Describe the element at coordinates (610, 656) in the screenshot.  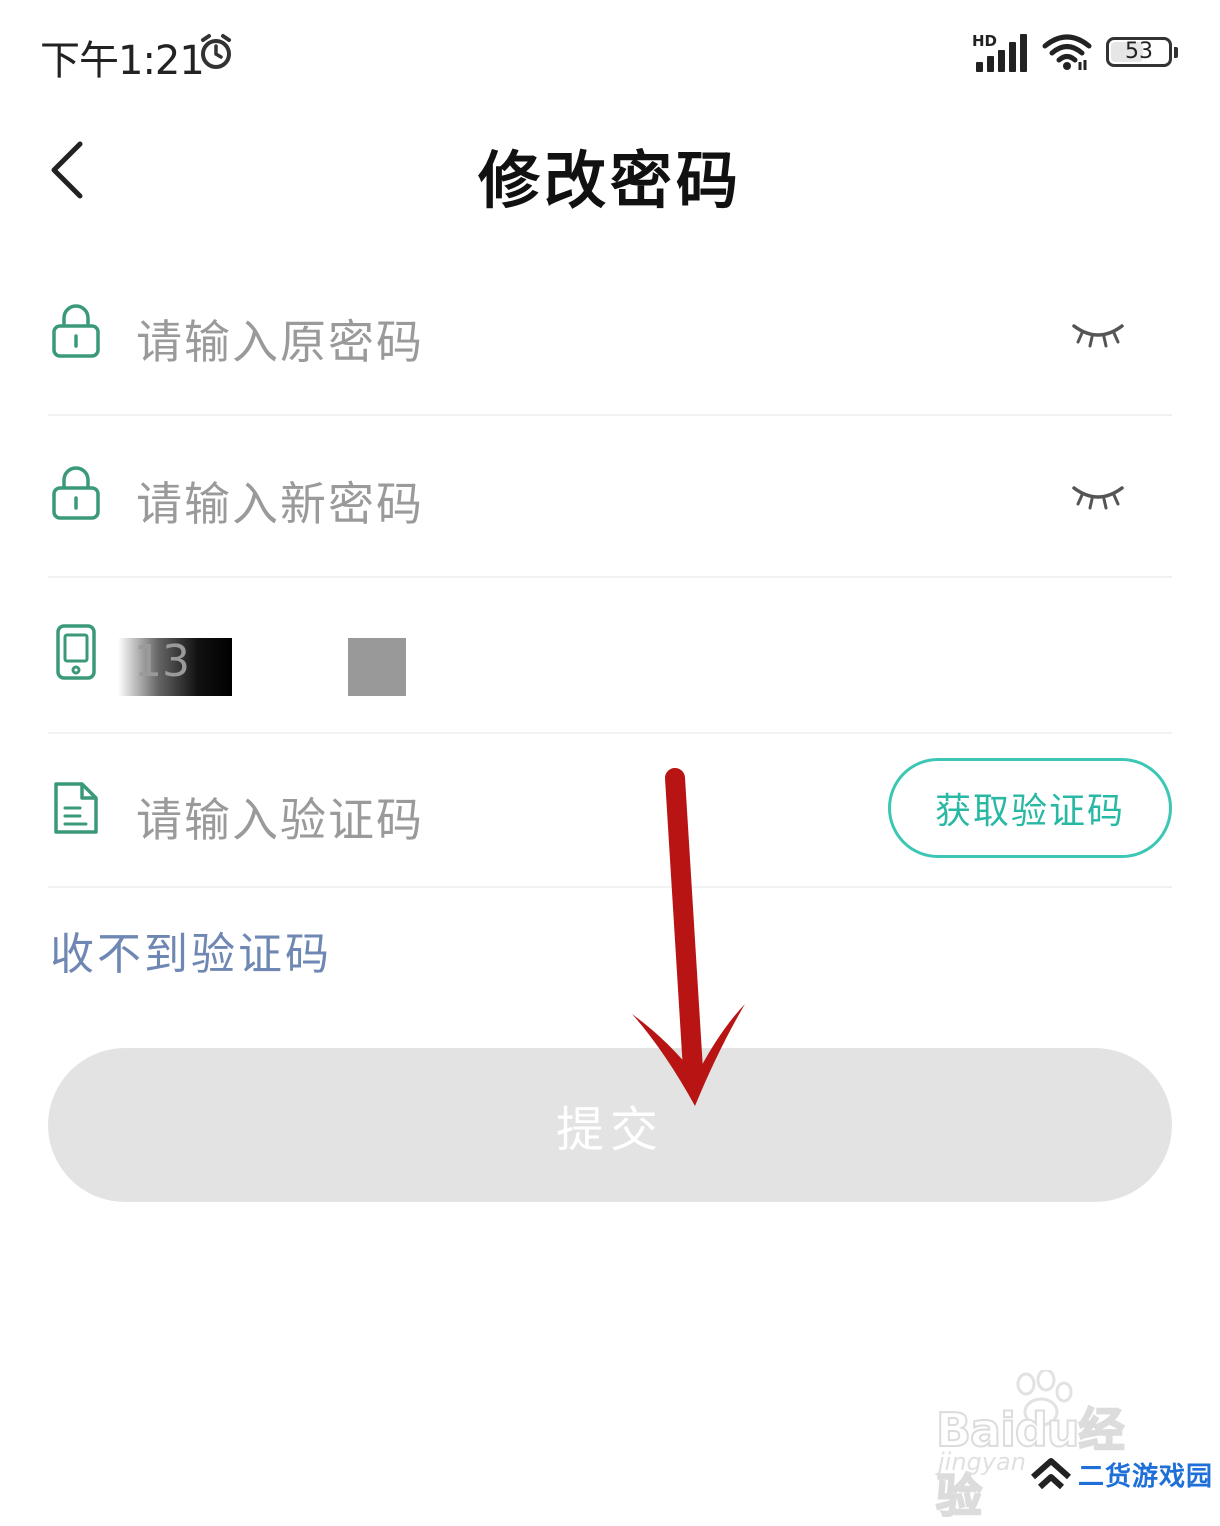
I see `phone-row: 13` at that location.